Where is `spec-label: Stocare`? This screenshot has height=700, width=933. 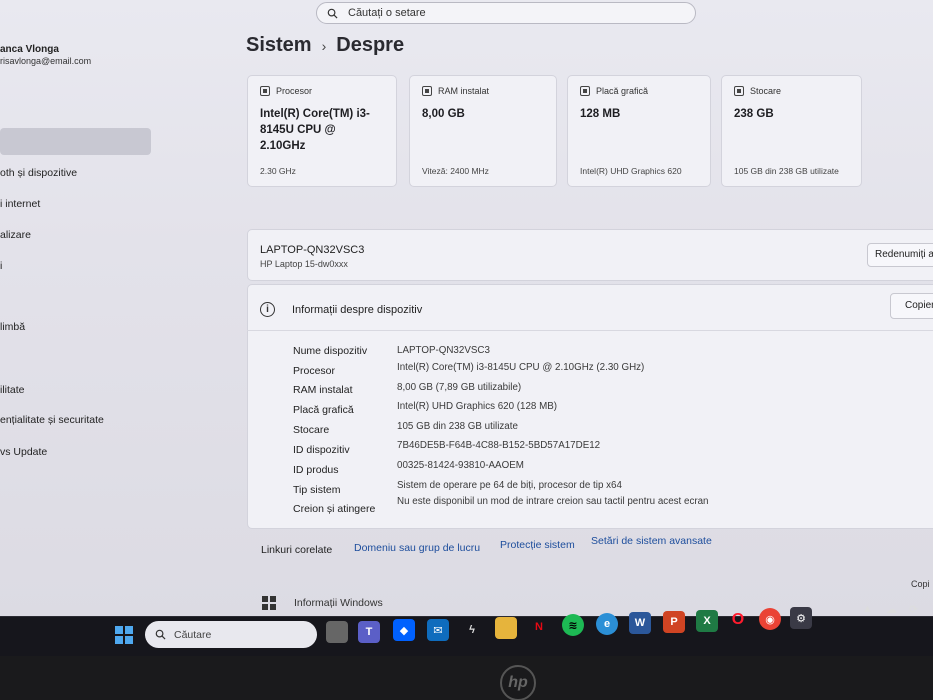
spec-label: Stocare is located at coordinates (311, 430).